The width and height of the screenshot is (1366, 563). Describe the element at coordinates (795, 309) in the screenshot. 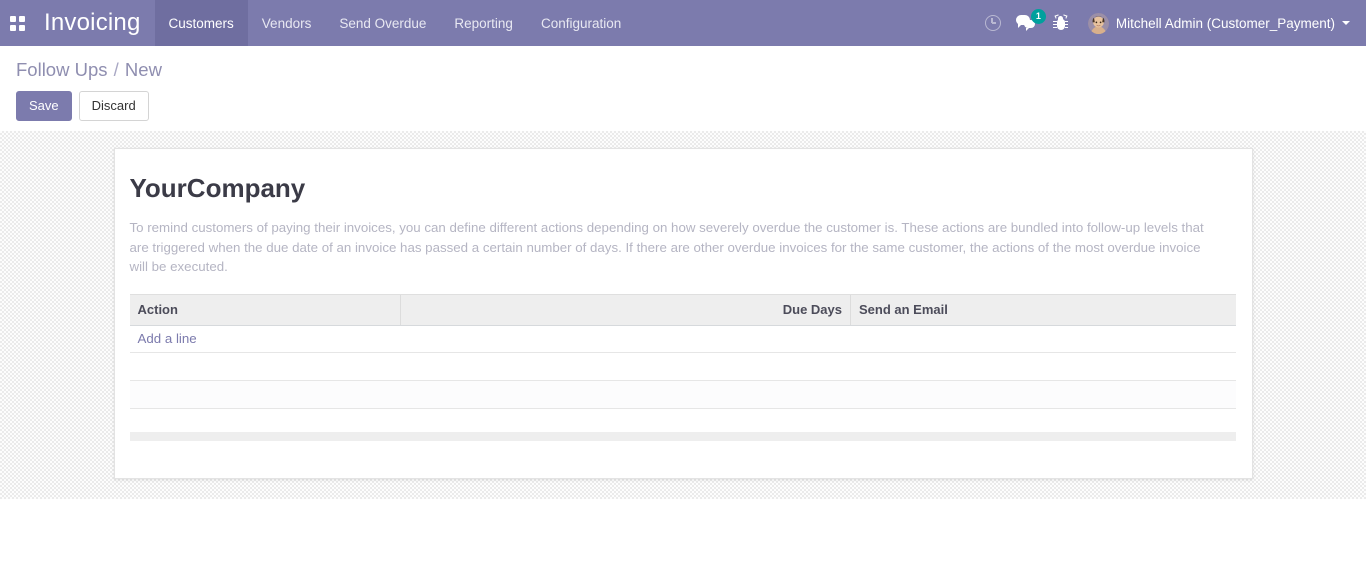

I see `column-header-due-days: Due Days` at that location.